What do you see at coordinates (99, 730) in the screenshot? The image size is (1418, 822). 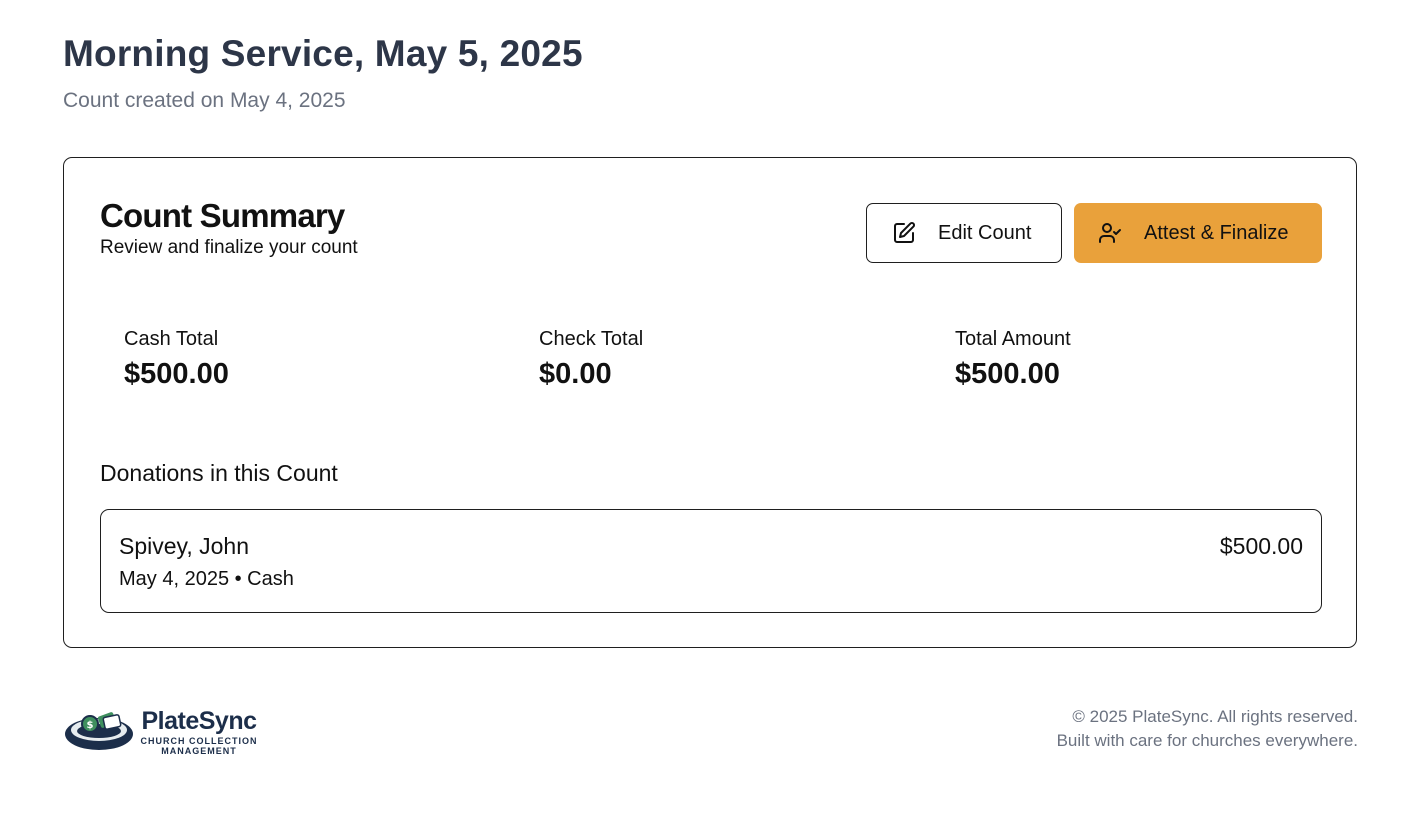 I see `collection-plate-icon: $` at bounding box center [99, 730].